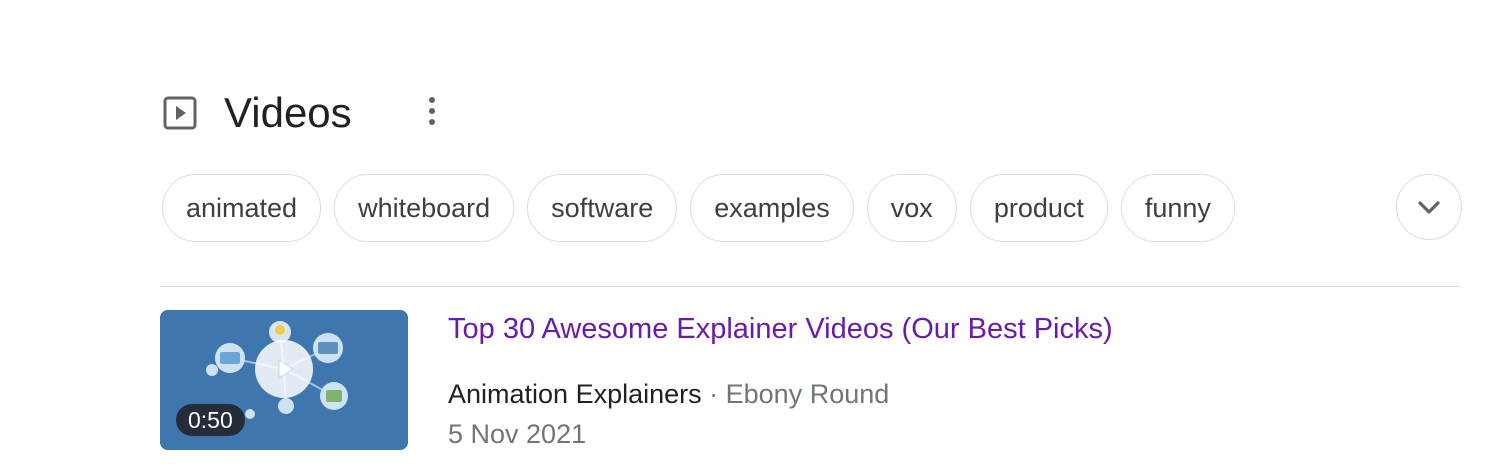 This screenshot has width=1496, height=470. I want to click on chip-funny: funny, so click(1177, 208).